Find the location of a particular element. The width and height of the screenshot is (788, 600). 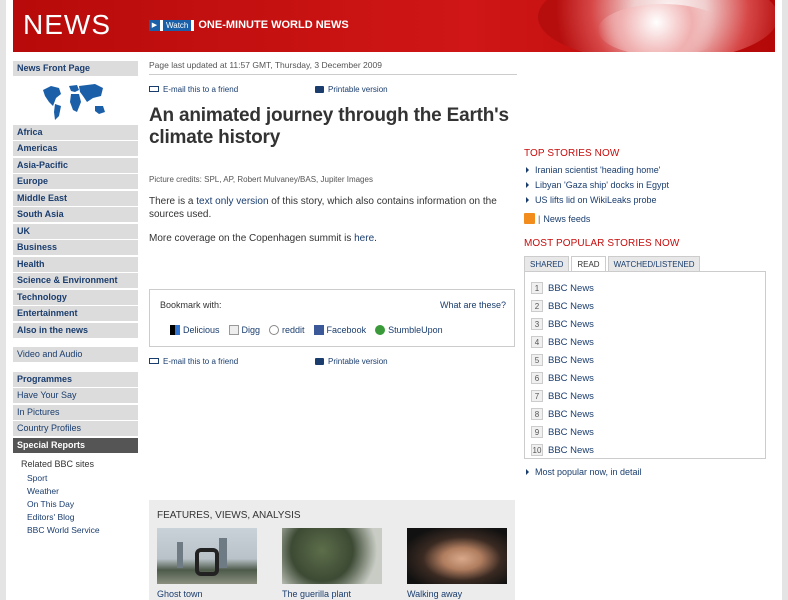

top-story-link: Iranian scientist 'heading home' is located at coordinates (645, 170).